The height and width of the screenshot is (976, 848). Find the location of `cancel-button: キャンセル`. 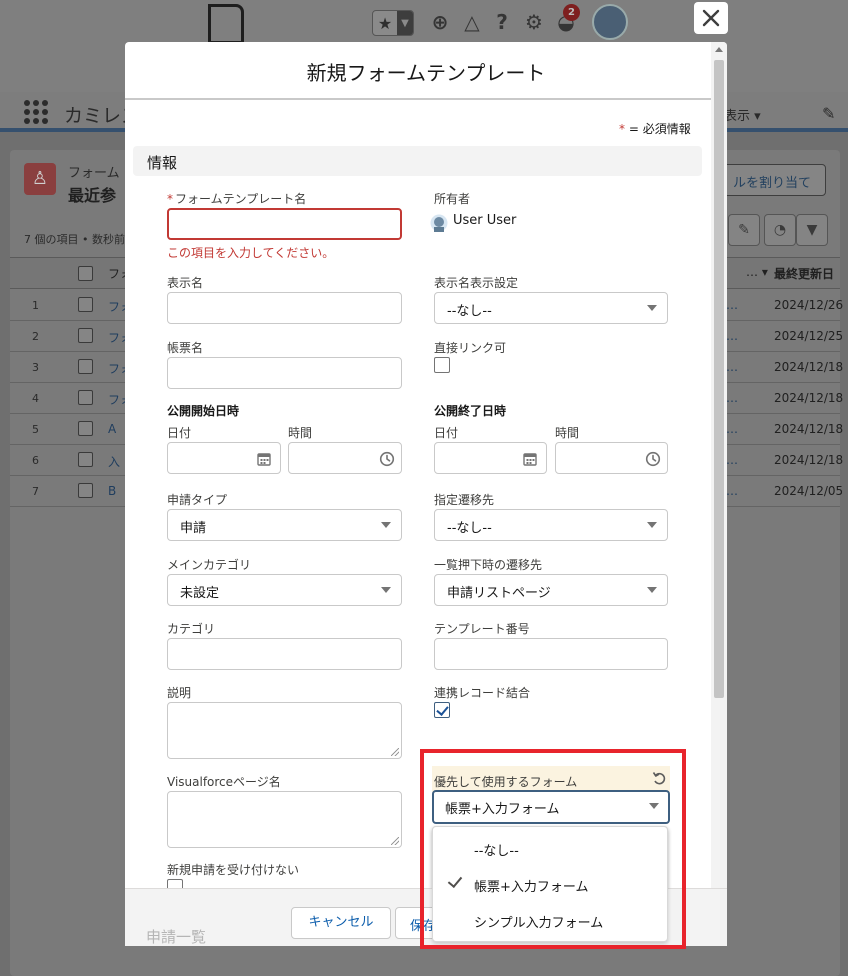

cancel-button: キャンセル is located at coordinates (341, 923).